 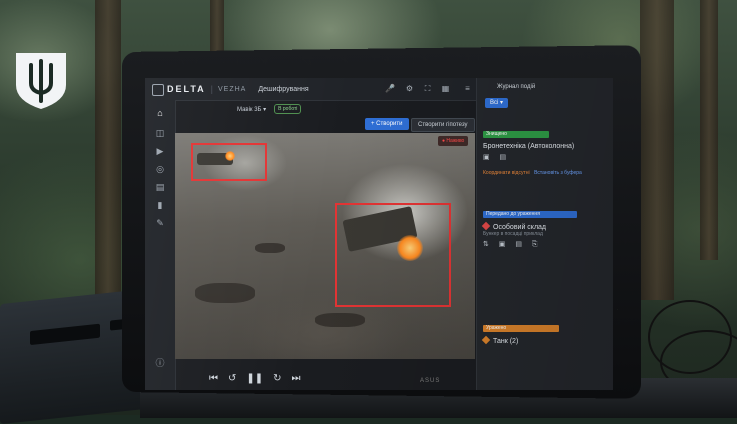 I want to click on tools-icon: ✎, so click(x=160, y=223).